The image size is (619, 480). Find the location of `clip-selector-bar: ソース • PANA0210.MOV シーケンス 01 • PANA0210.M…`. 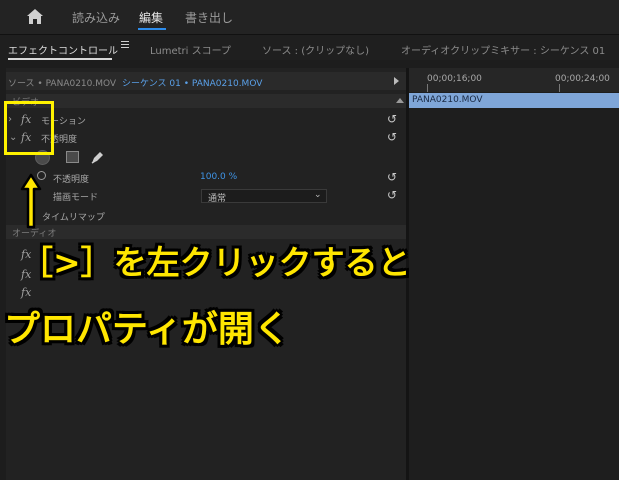

clip-selector-bar: ソース • PANA0210.MOV シーケンス 01 • PANA0210.M… is located at coordinates (206, 81).